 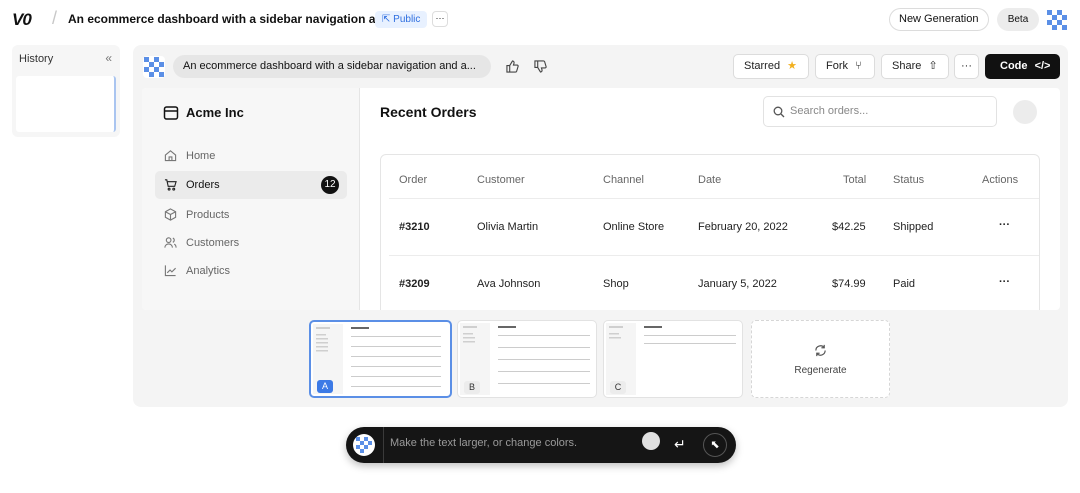 I want to click on users-icon, so click(x=170, y=242).